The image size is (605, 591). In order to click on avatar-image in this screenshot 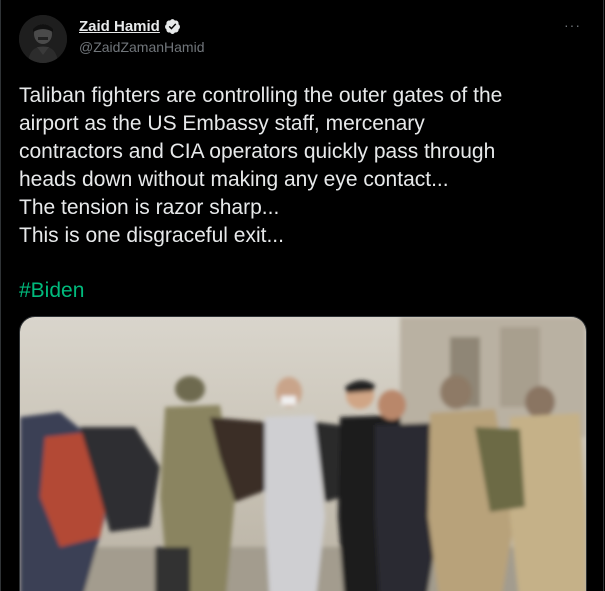, I will do `click(43, 39)`.